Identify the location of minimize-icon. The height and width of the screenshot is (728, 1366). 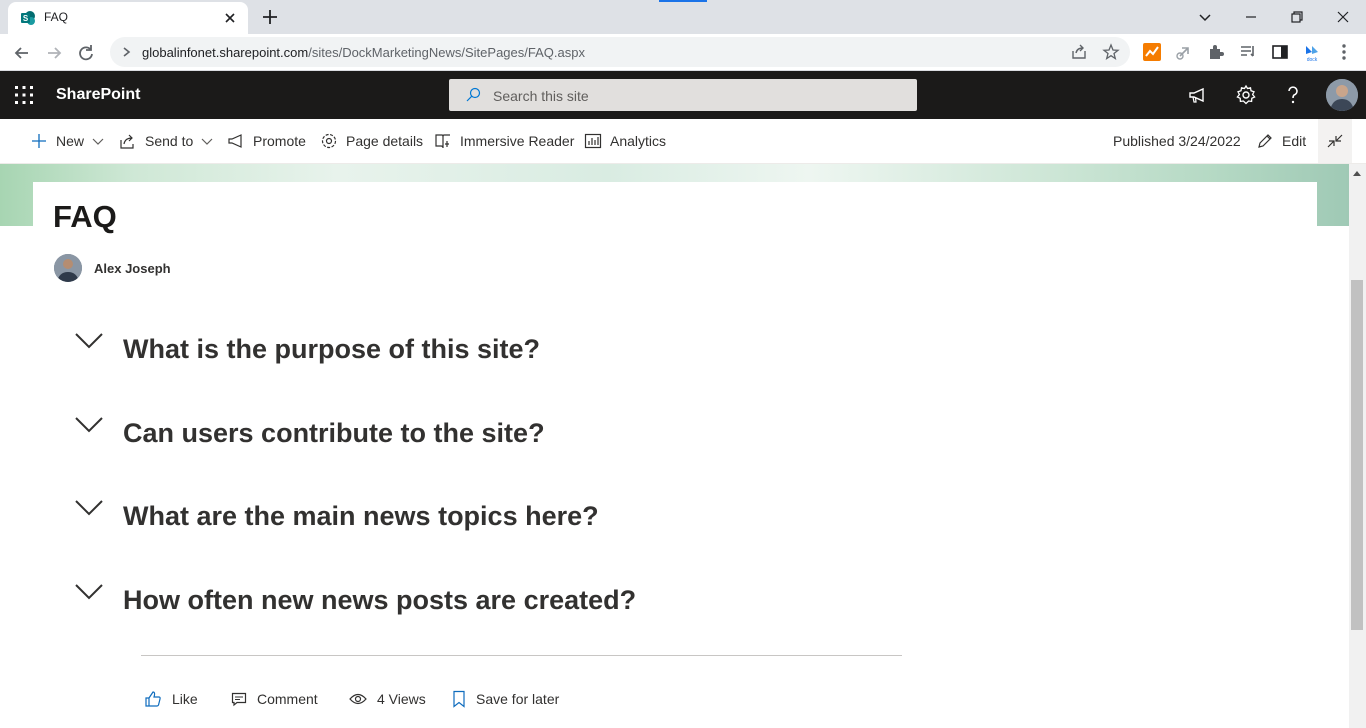
(1251, 17).